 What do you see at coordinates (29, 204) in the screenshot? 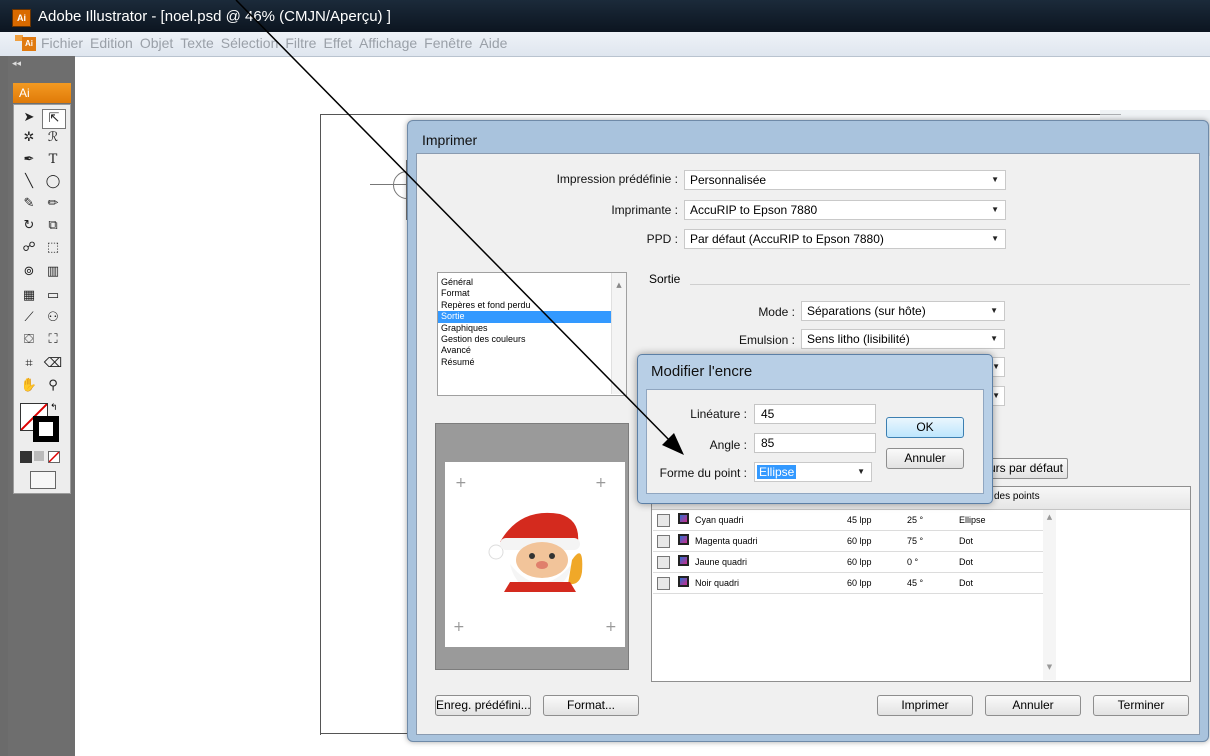
I see `paintbrush-tool-icon: ✎` at bounding box center [29, 204].